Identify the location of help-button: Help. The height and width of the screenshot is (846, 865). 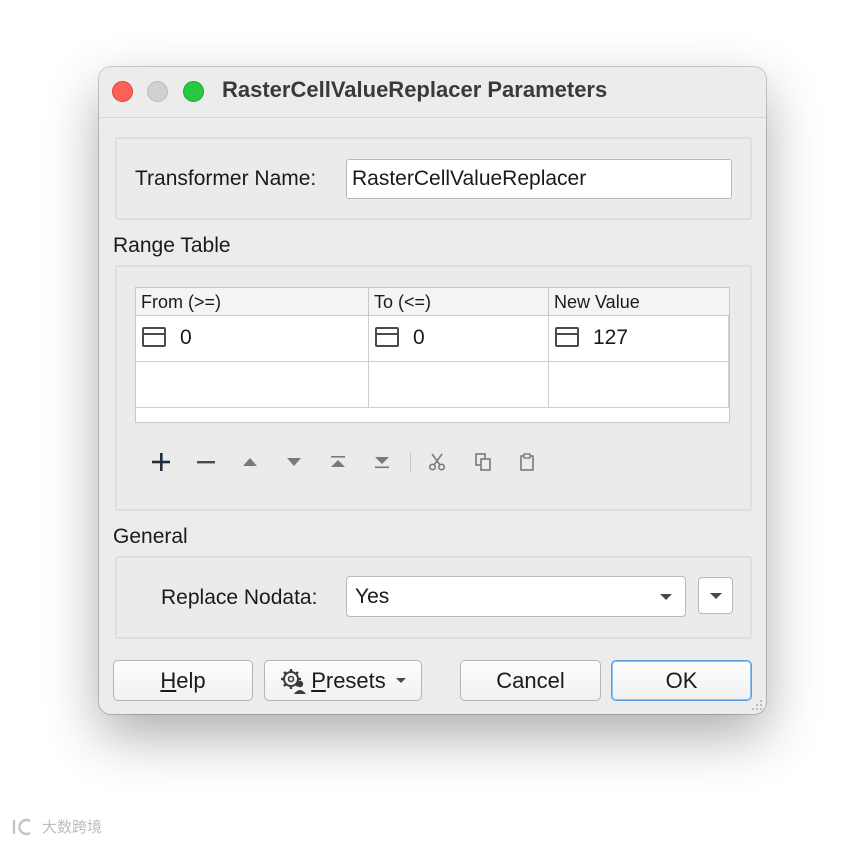
(183, 680).